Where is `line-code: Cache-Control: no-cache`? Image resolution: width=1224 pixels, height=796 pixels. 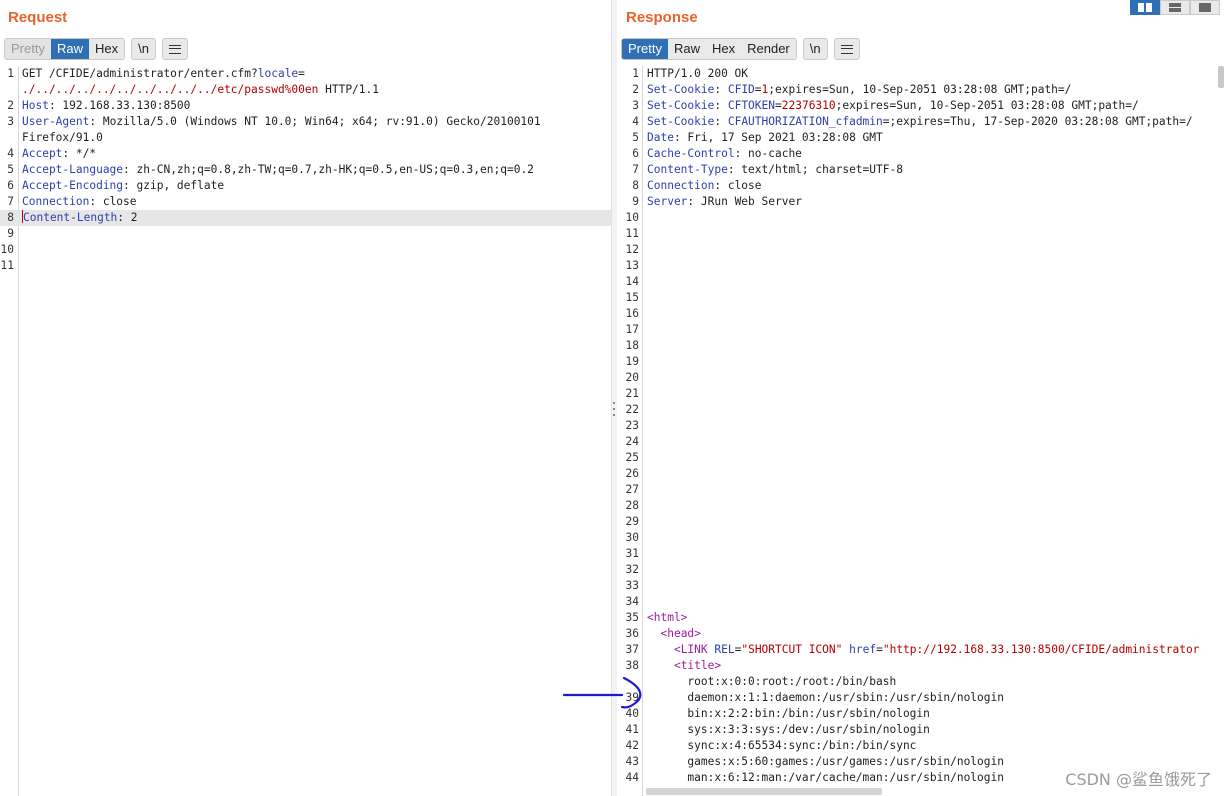 line-code: Cache-Control: no-cache is located at coordinates (724, 154).